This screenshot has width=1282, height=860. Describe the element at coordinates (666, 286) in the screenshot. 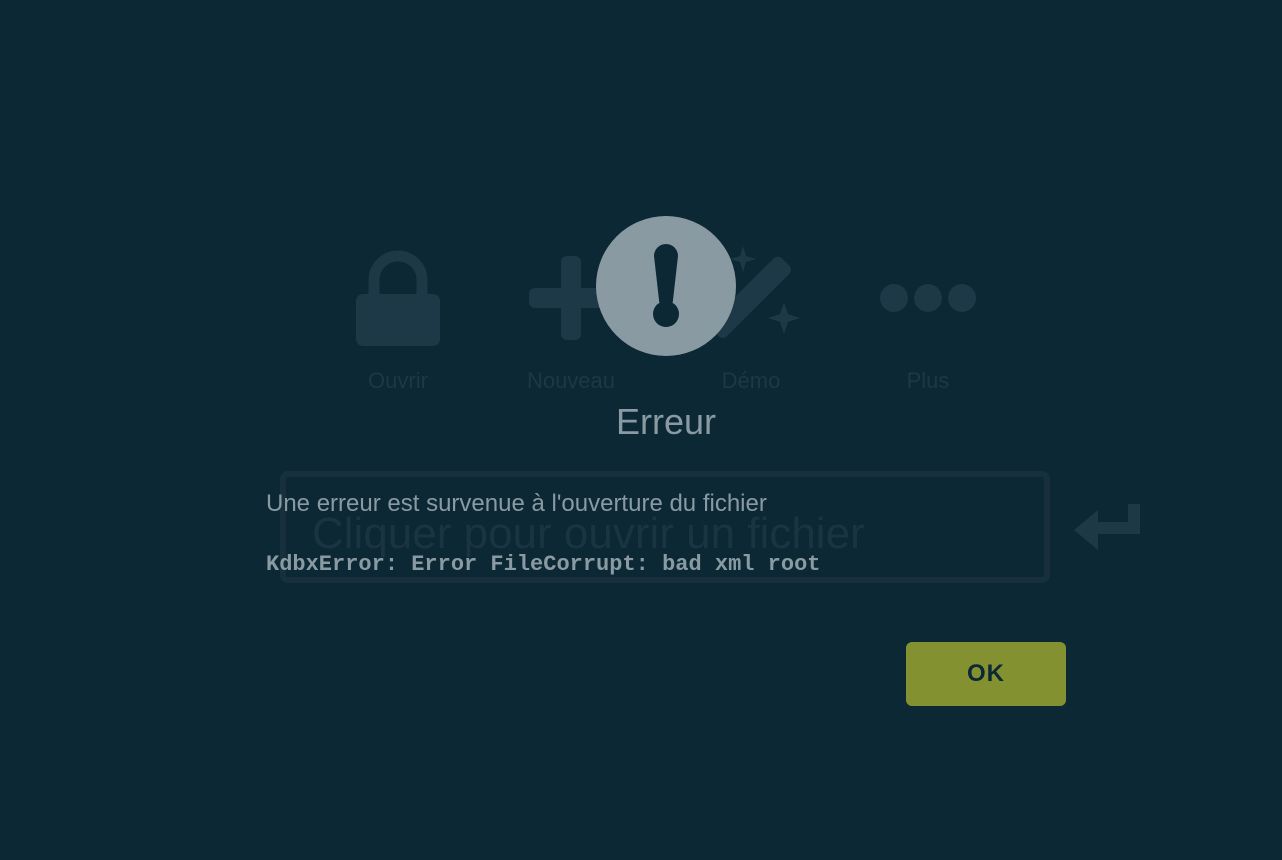

I see `exclamation-circle-icon` at that location.